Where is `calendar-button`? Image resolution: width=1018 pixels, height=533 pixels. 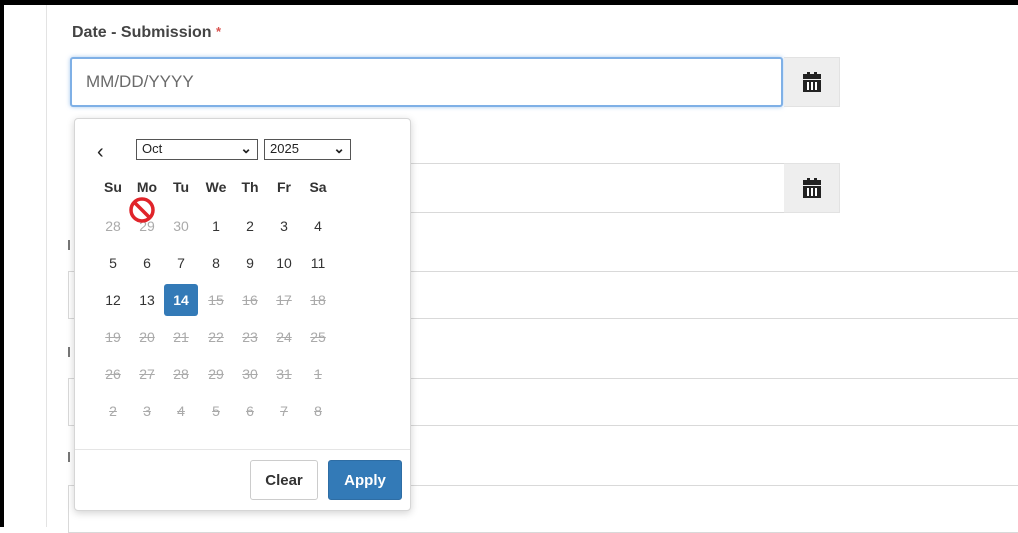
calendar-button is located at coordinates (812, 82).